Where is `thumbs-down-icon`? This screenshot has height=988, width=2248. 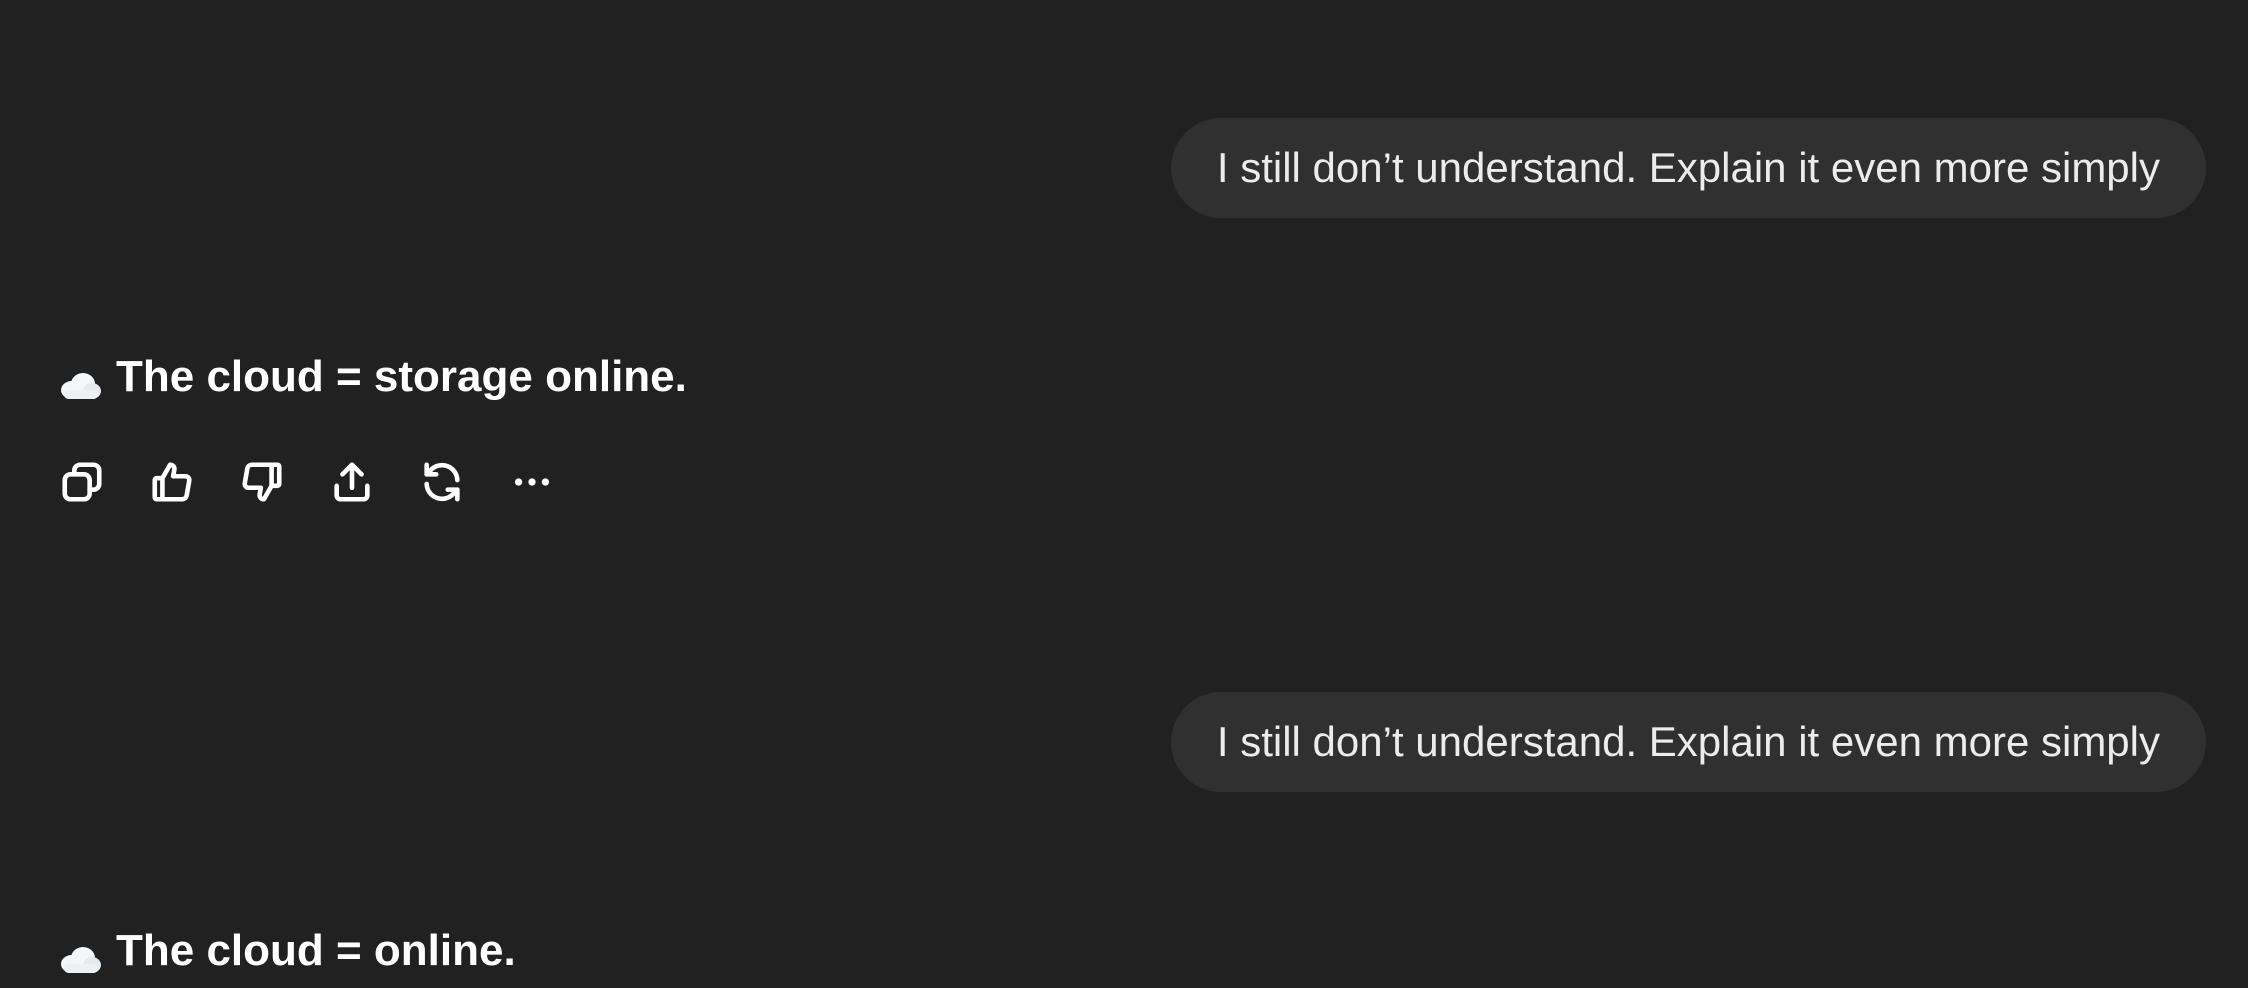
thumbs-down-icon is located at coordinates (262, 484).